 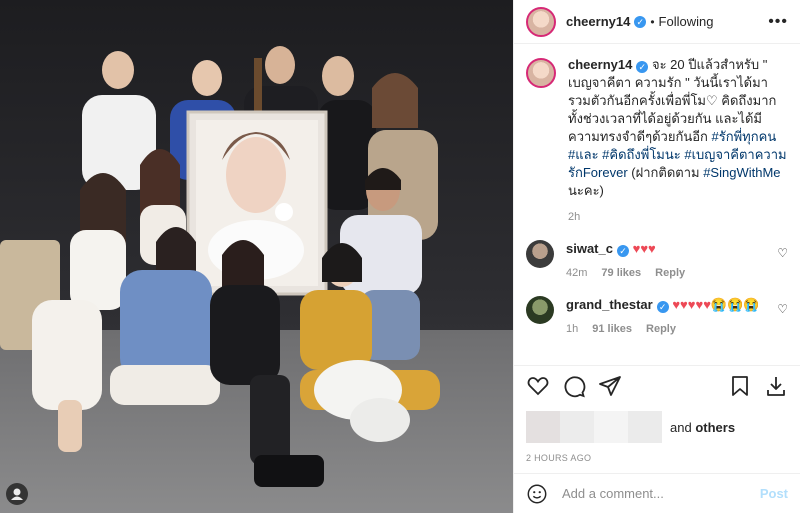 I want to click on comment-username: grand_thestar, so click(x=609, y=304).